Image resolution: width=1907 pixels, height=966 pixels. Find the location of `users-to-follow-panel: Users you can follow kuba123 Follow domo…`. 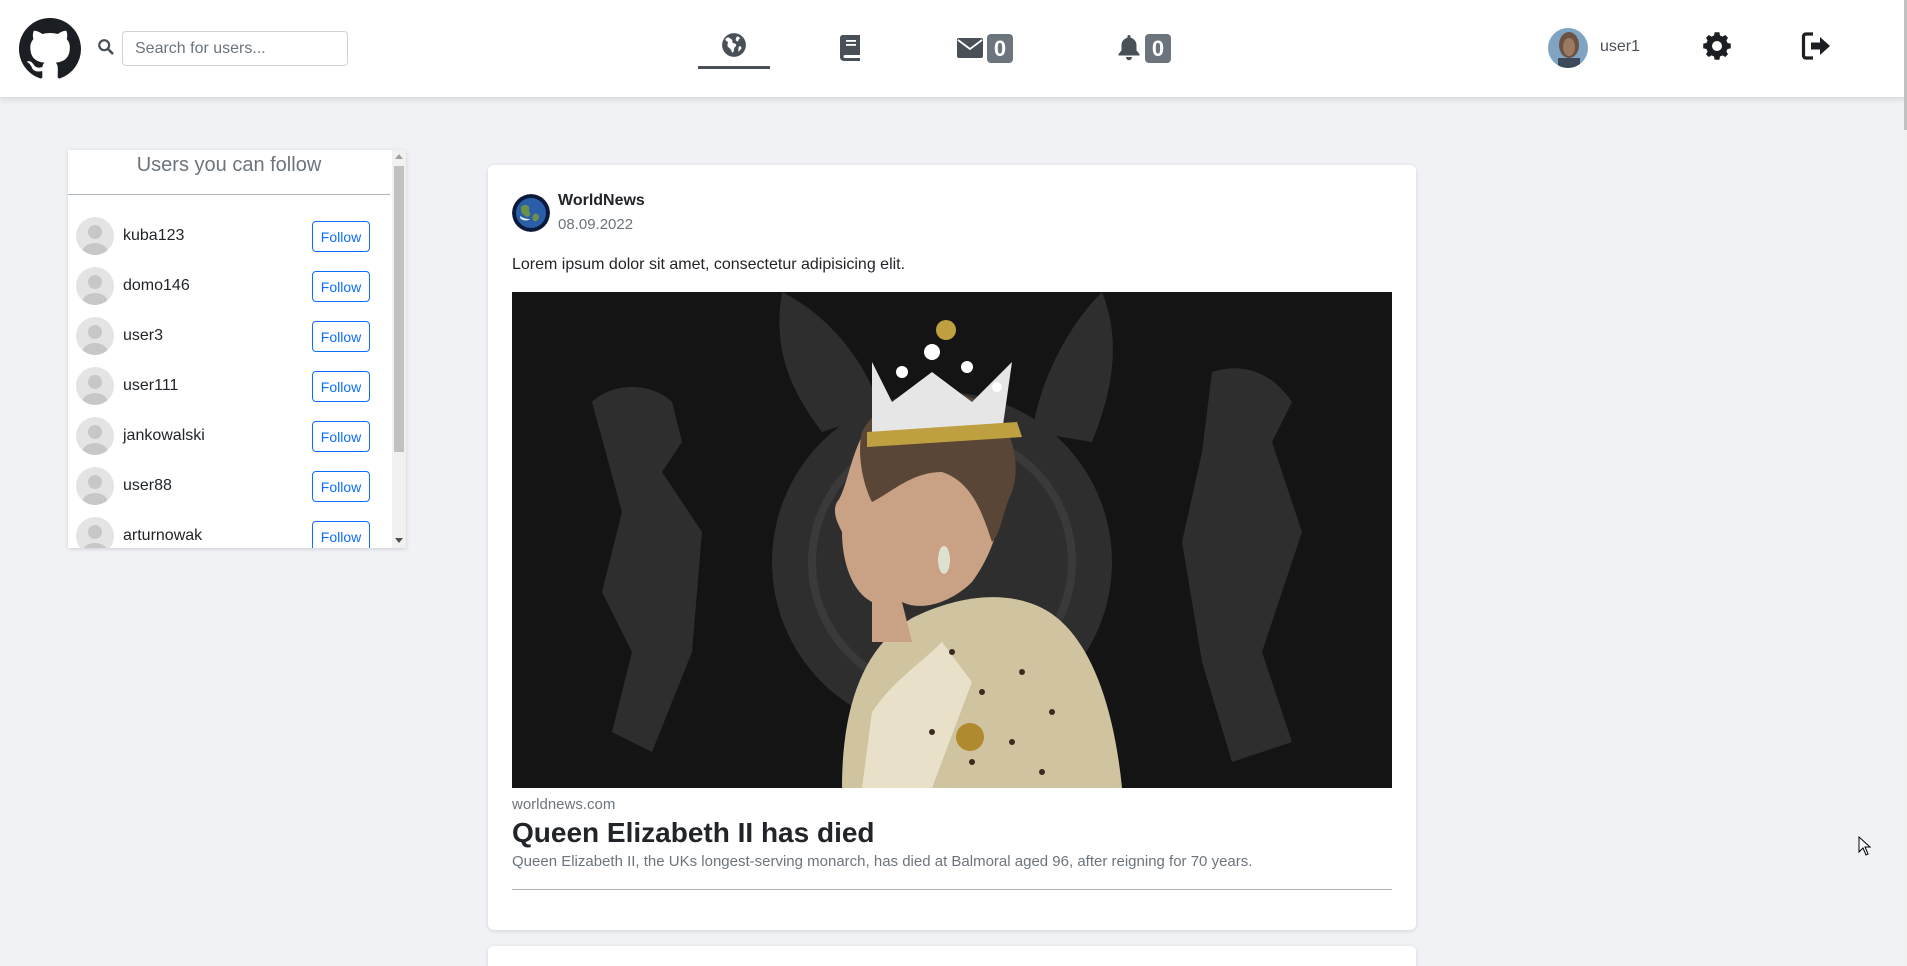

users-to-follow-panel: Users you can follow kuba123 Follow domo… is located at coordinates (237, 349).